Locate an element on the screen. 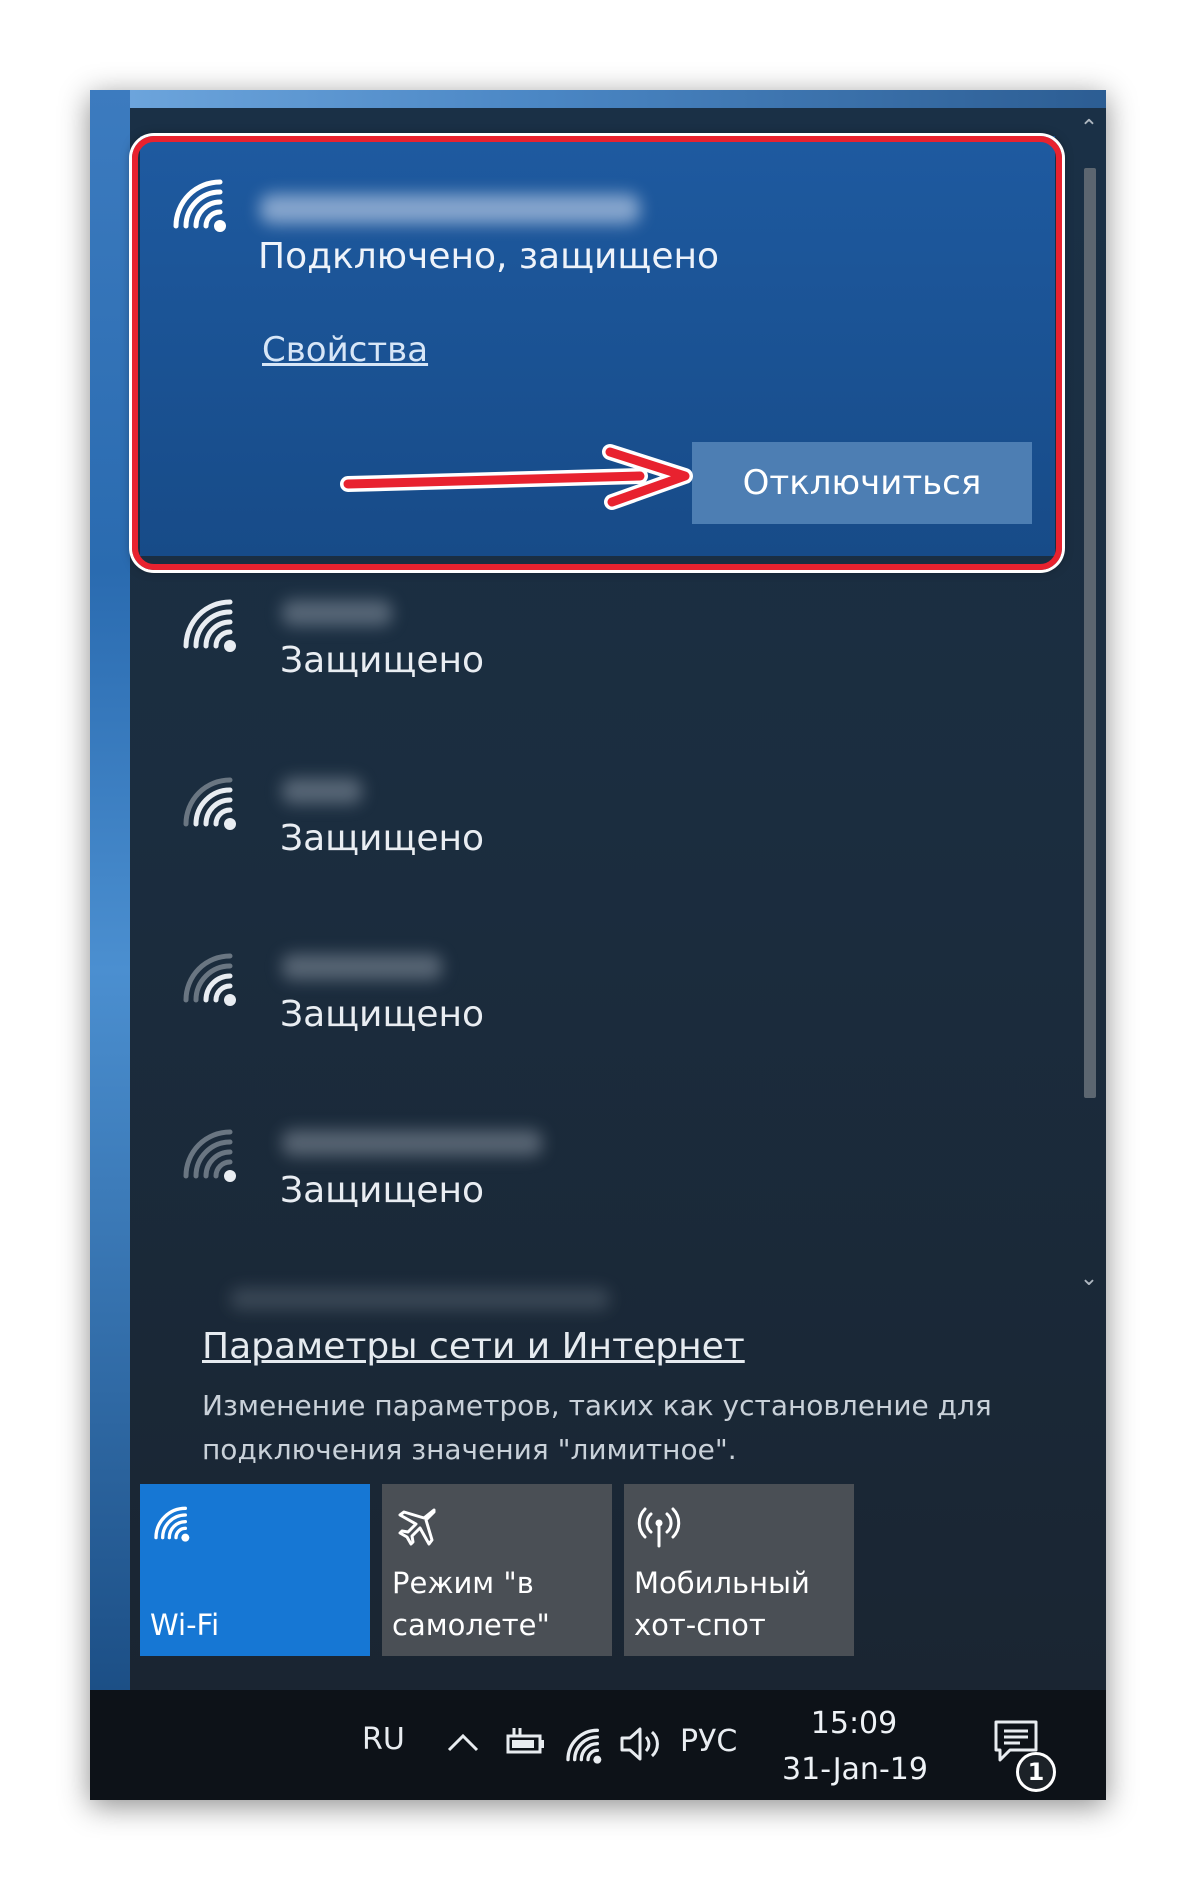  scrollbar is located at coordinates (1089, 698).